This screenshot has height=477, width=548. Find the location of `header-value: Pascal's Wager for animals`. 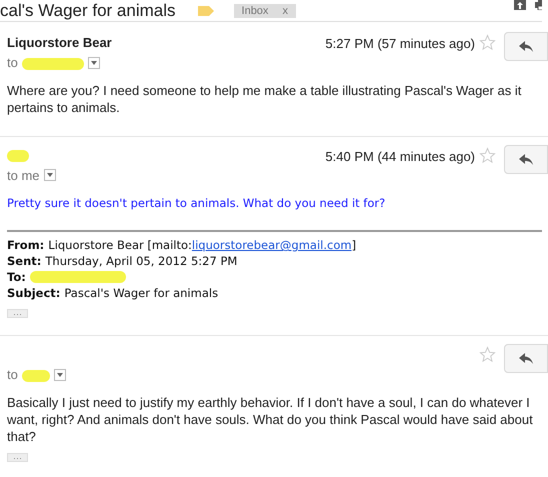

header-value: Pascal's Wager for animals is located at coordinates (141, 293).